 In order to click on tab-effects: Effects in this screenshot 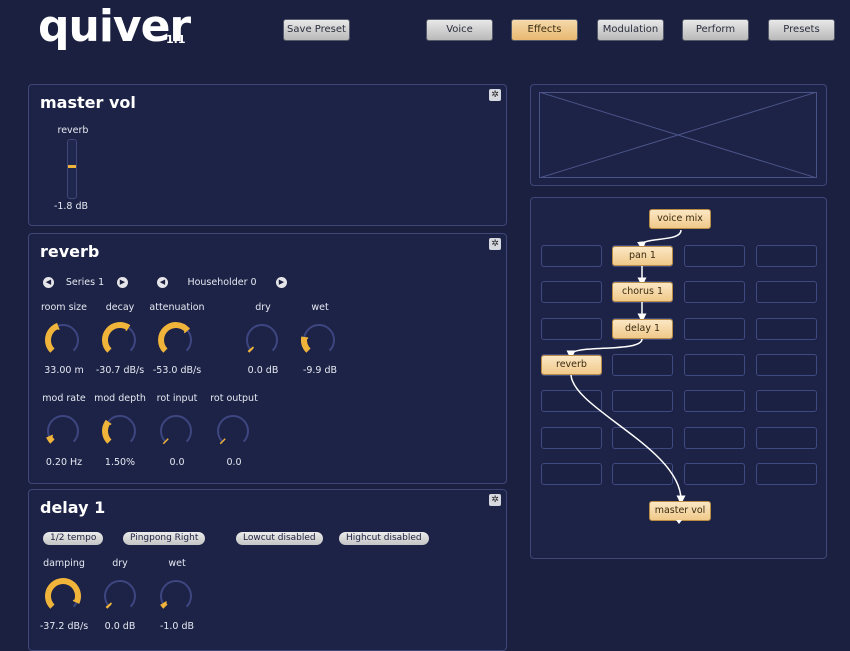, I will do `click(544, 30)`.